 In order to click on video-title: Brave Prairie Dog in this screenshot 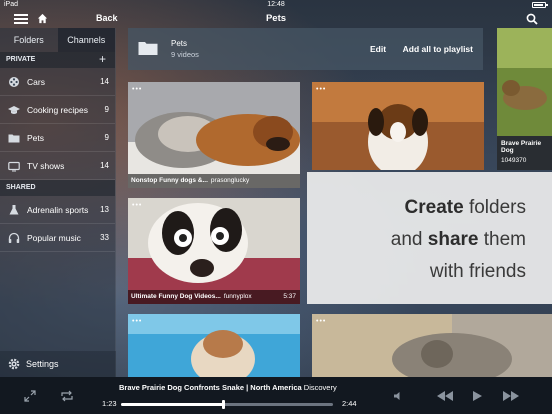, I will do `click(521, 147)`.